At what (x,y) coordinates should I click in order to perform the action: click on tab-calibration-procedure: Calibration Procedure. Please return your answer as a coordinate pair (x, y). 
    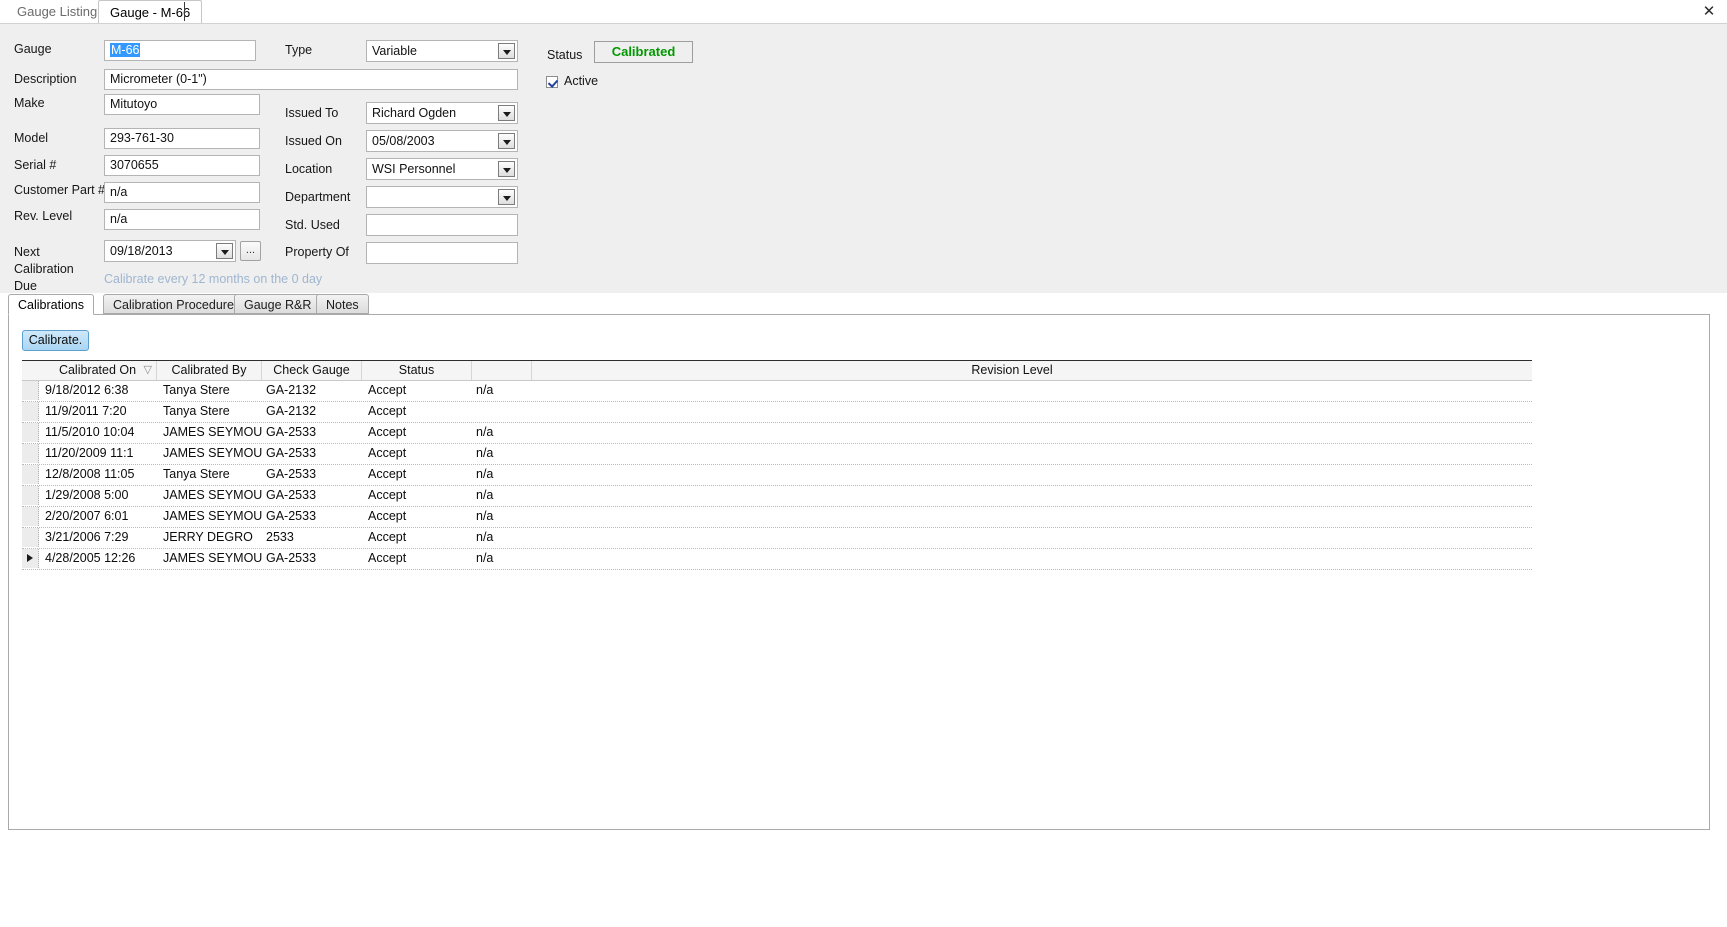
    Looking at the image, I should click on (173, 304).